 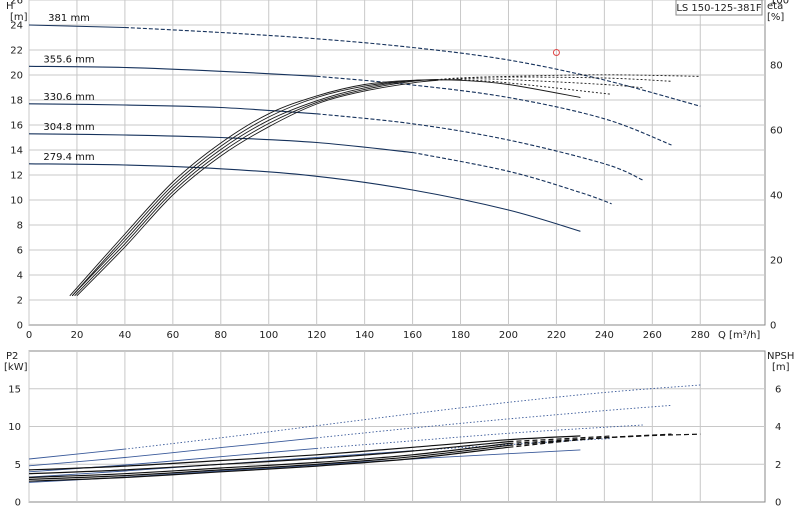 I want to click on model-name: LS 150-125-381F, so click(x=719, y=8).